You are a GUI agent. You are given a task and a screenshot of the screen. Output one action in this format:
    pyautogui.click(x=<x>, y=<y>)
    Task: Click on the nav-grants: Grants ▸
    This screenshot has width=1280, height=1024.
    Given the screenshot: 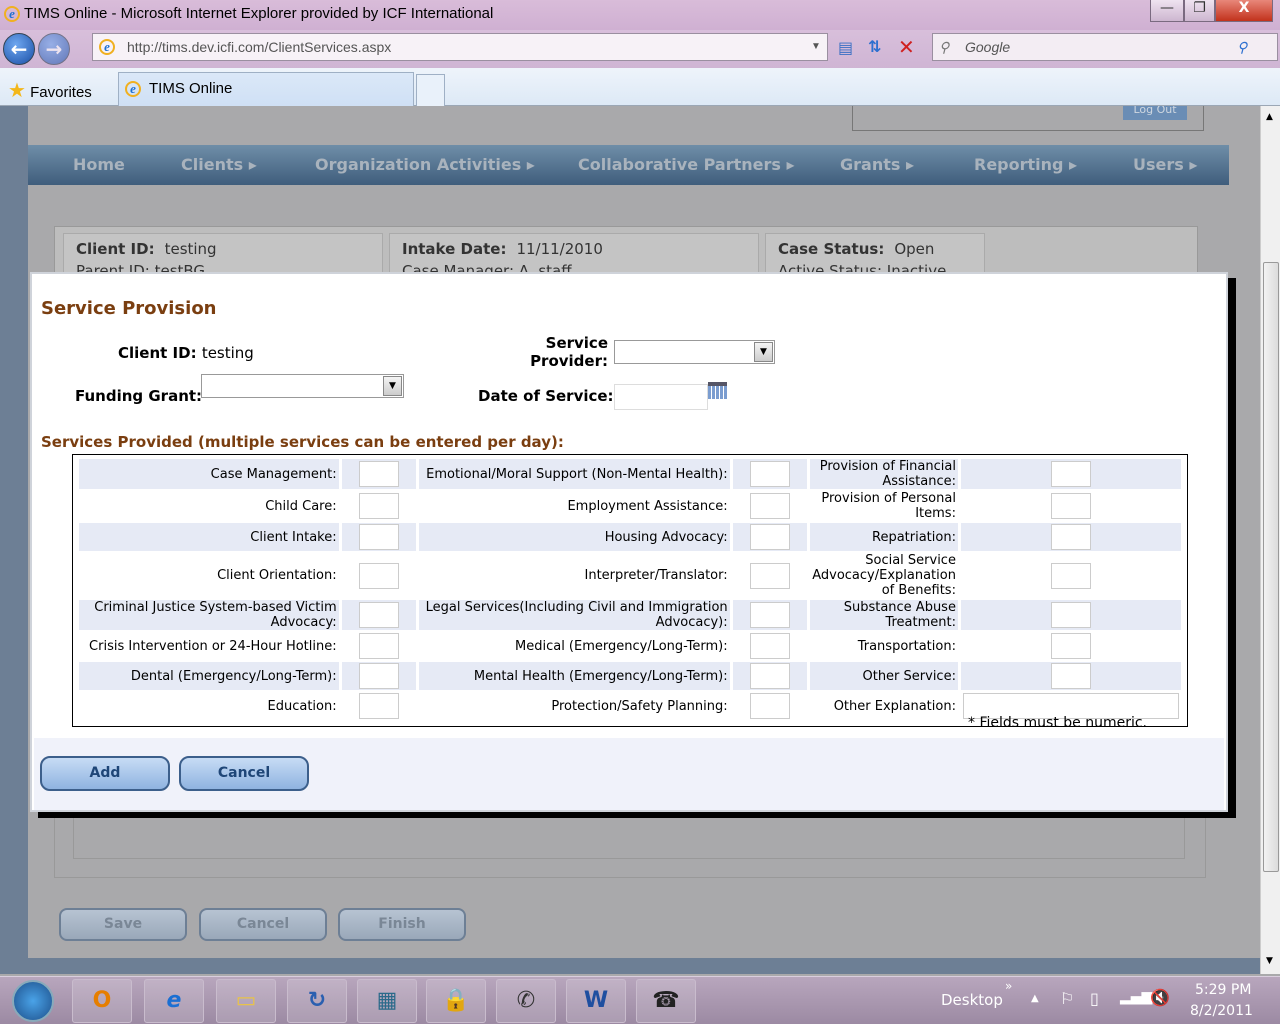 What is the action you would take?
    pyautogui.click(x=877, y=165)
    